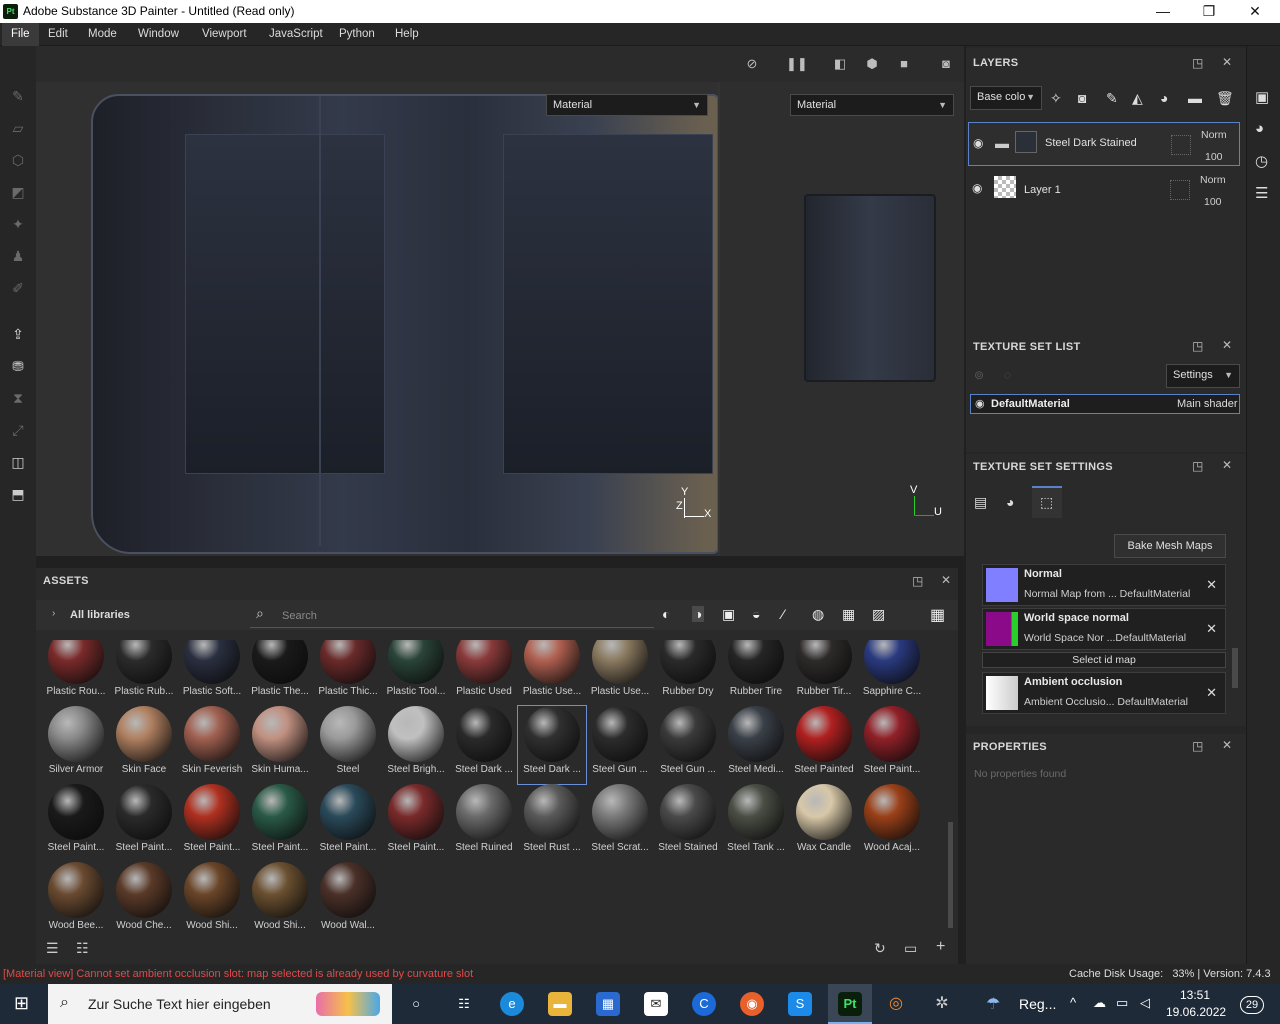  I want to click on menu-help: Help, so click(407, 34).